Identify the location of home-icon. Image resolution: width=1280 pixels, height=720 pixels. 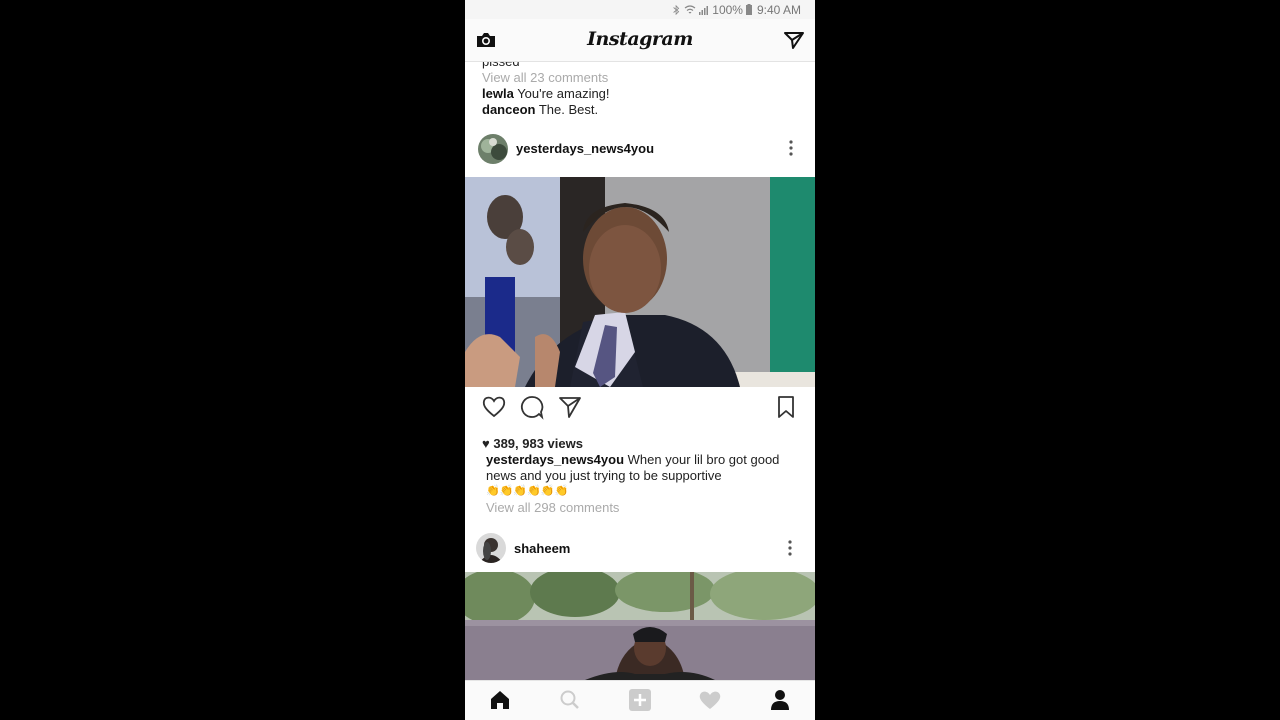
(500, 700).